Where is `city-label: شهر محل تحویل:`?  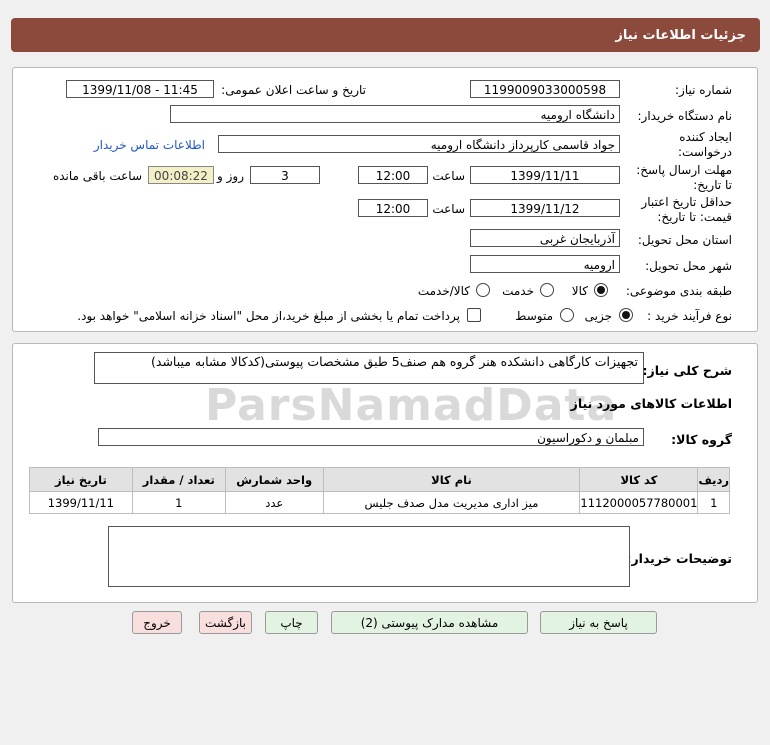 city-label: شهر محل تحویل: is located at coordinates (688, 266).